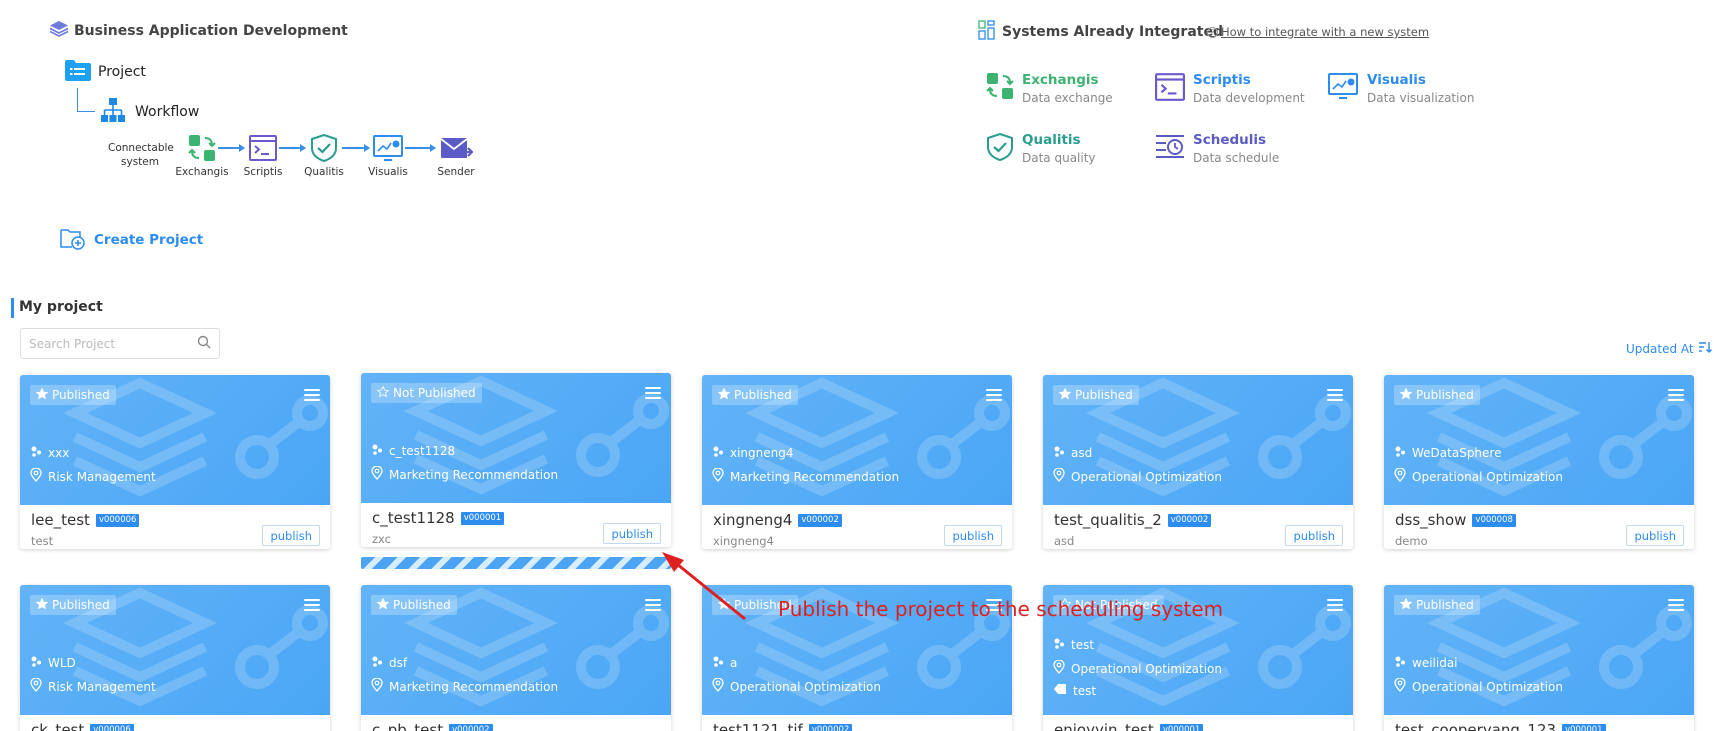 This screenshot has height=731, width=1714. Describe the element at coordinates (724, 662) in the screenshot. I see `owner-row: a` at that location.